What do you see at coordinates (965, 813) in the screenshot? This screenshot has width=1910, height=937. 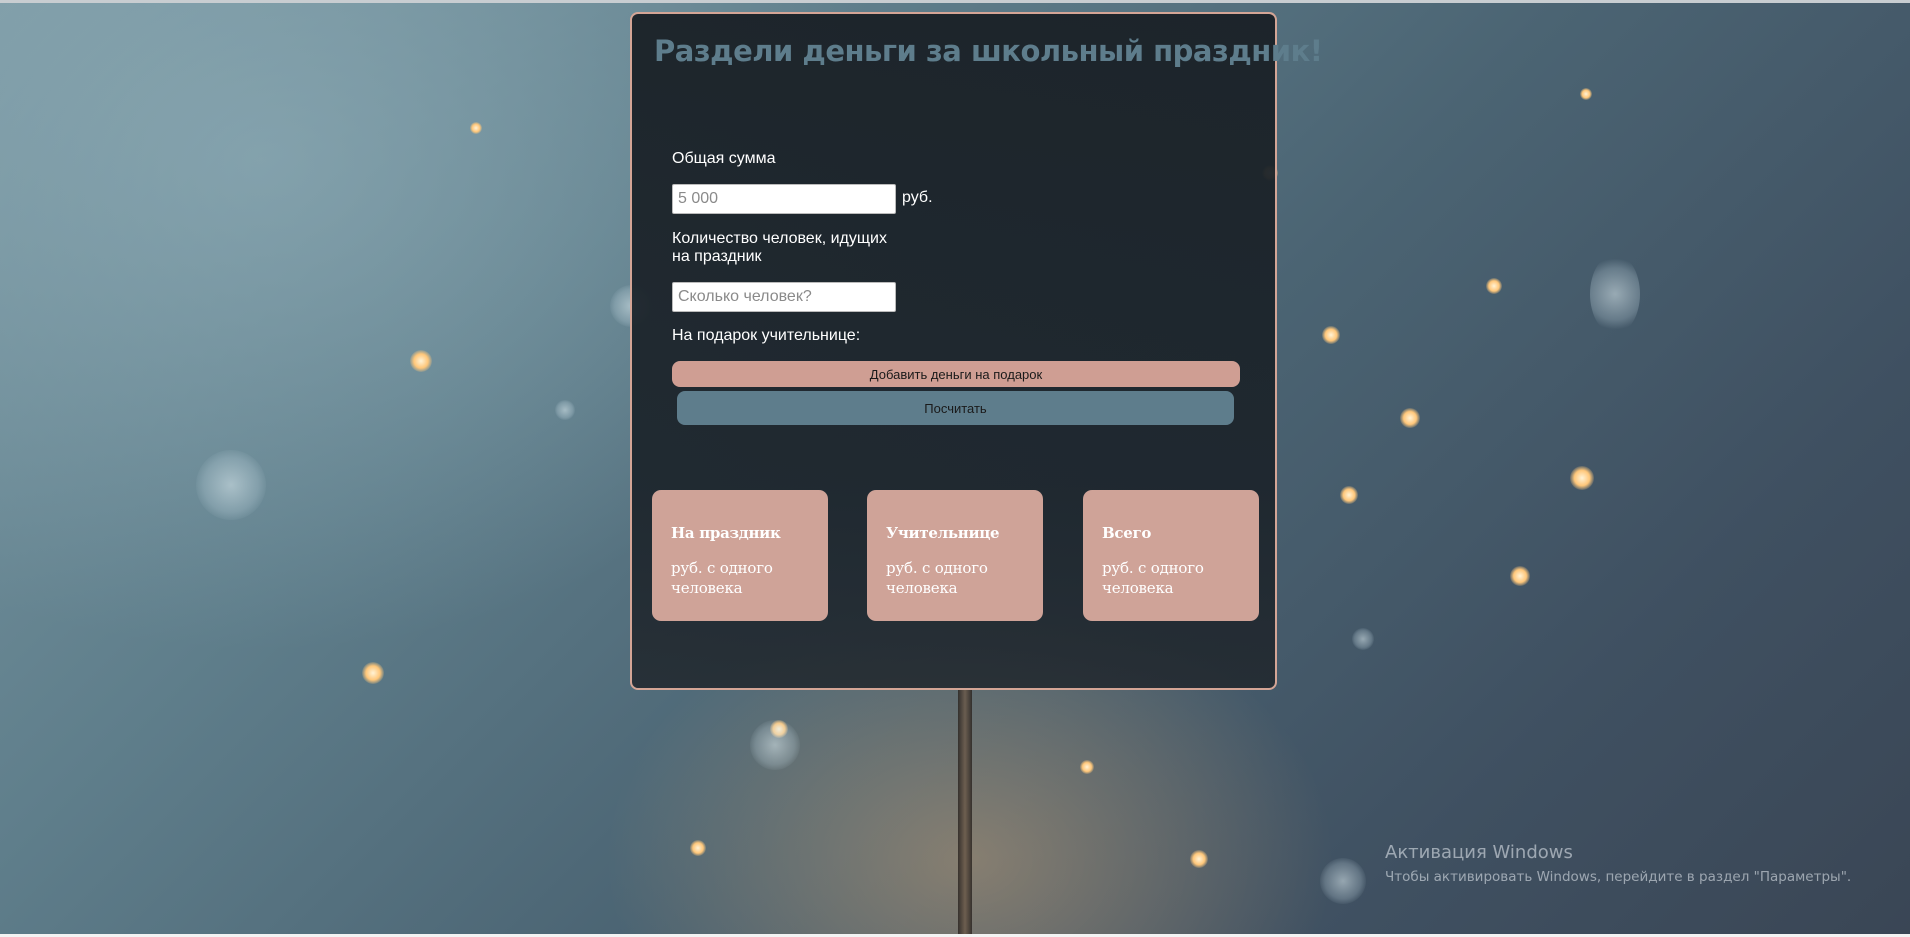 I see `sparkler-stick` at bounding box center [965, 813].